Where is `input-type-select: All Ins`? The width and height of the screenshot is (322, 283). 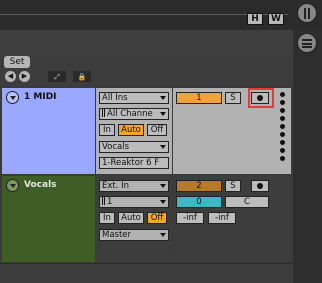
input-type-select: All Ins is located at coordinates (134, 98).